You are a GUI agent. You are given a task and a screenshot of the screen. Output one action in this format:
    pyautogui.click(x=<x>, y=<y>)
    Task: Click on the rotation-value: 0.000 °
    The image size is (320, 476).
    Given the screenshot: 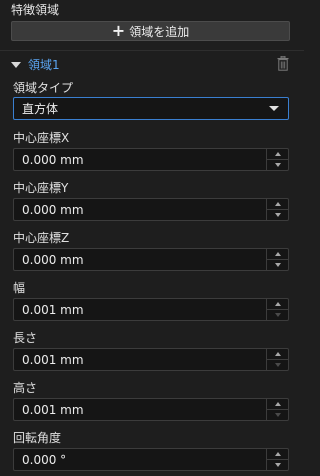 What is the action you would take?
    pyautogui.click(x=44, y=459)
    